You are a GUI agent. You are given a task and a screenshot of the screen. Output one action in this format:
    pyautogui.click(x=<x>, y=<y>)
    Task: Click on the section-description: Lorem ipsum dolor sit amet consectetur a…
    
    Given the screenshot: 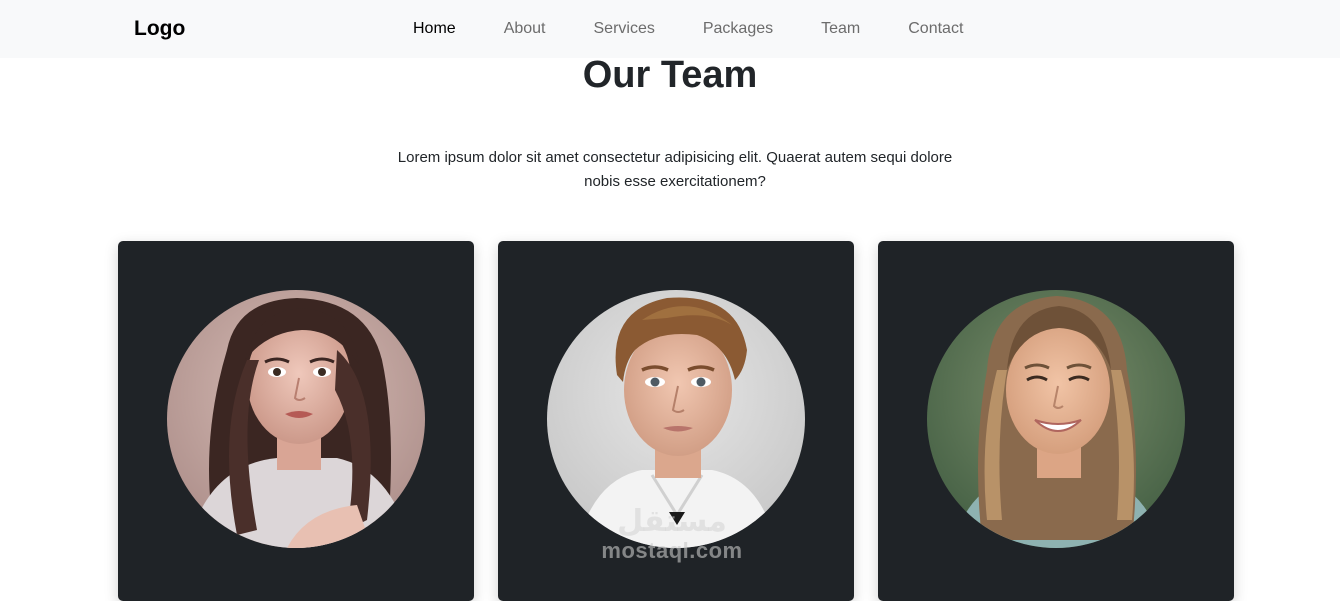 What is the action you would take?
    pyautogui.click(x=675, y=169)
    